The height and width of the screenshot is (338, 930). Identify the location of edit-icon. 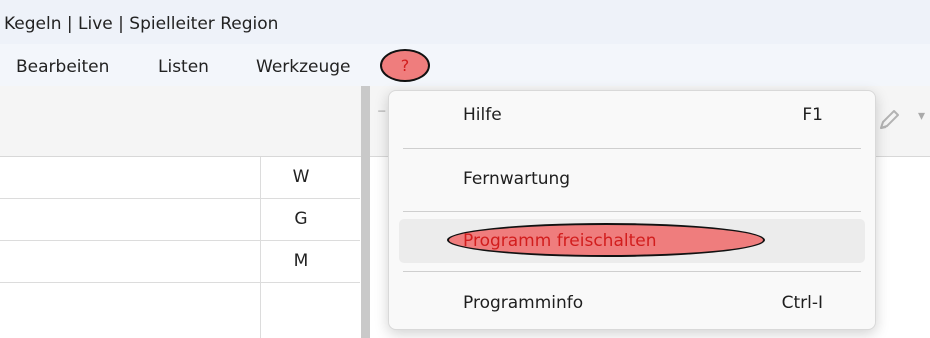
(889, 121).